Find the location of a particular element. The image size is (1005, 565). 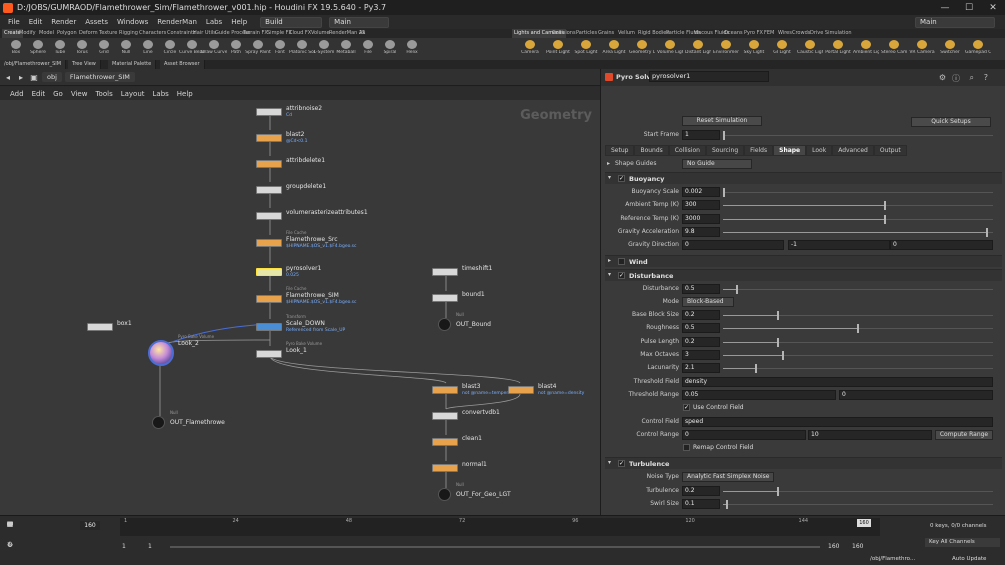

net-menu-go: Go is located at coordinates (58, 94).